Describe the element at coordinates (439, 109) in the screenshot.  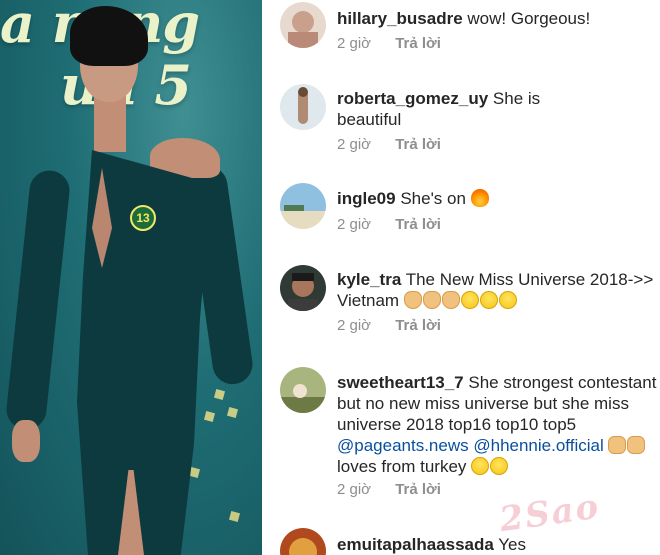
I see `comment-text: roberta_gomez_uy She is beautiful` at that location.